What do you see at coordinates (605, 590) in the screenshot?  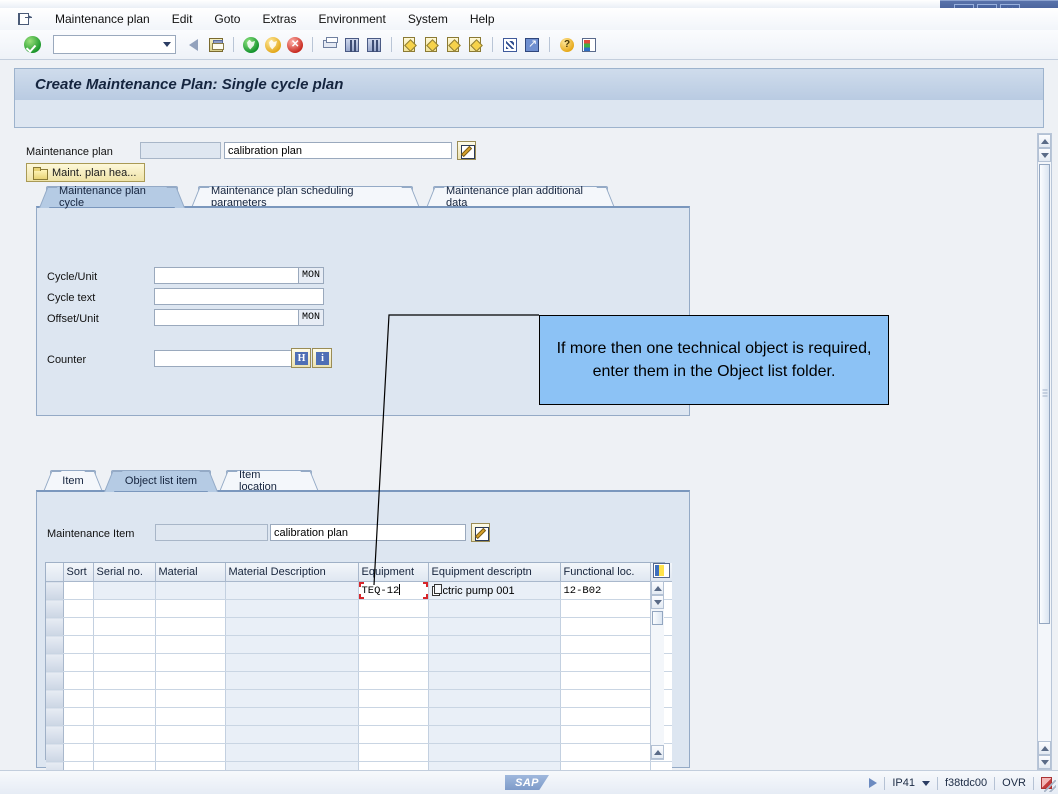 I see `cell-functional-location: 12-B02` at bounding box center [605, 590].